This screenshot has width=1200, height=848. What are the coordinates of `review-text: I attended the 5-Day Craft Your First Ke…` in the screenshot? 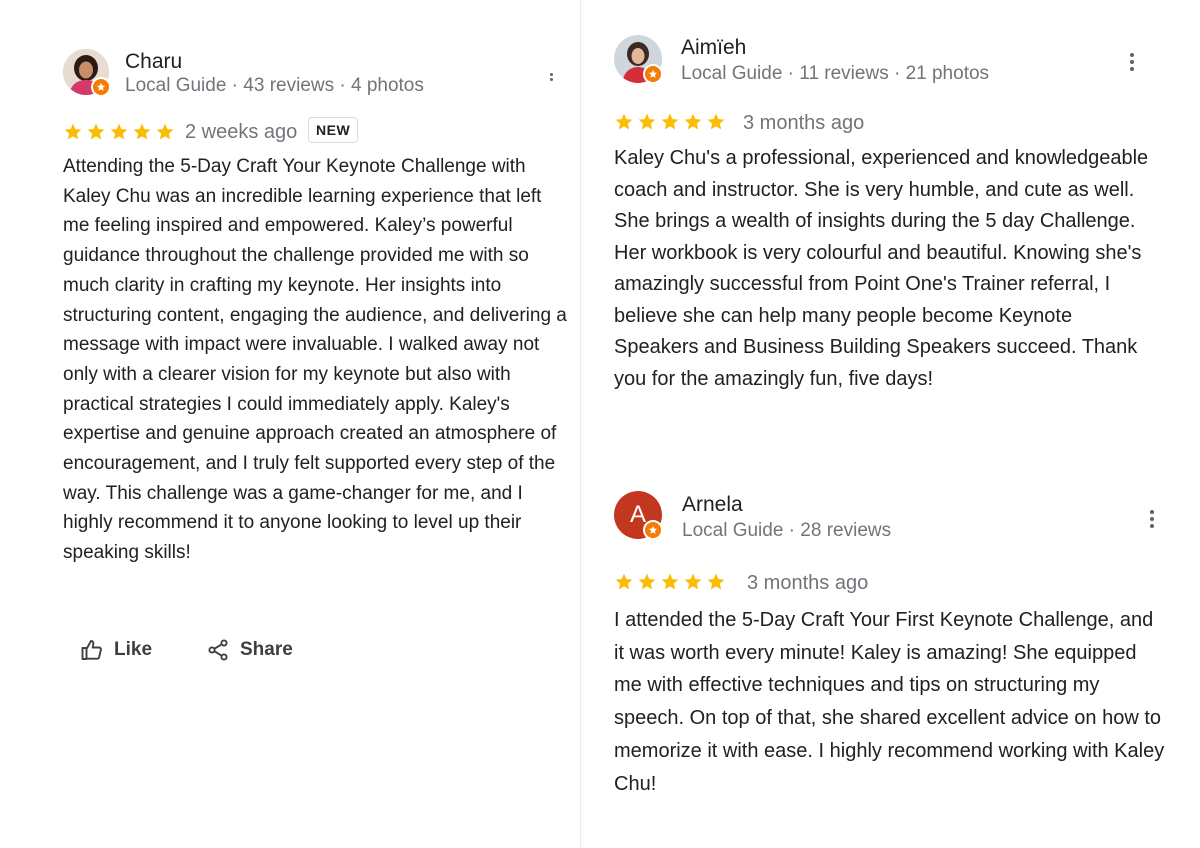 It's located at (889, 702).